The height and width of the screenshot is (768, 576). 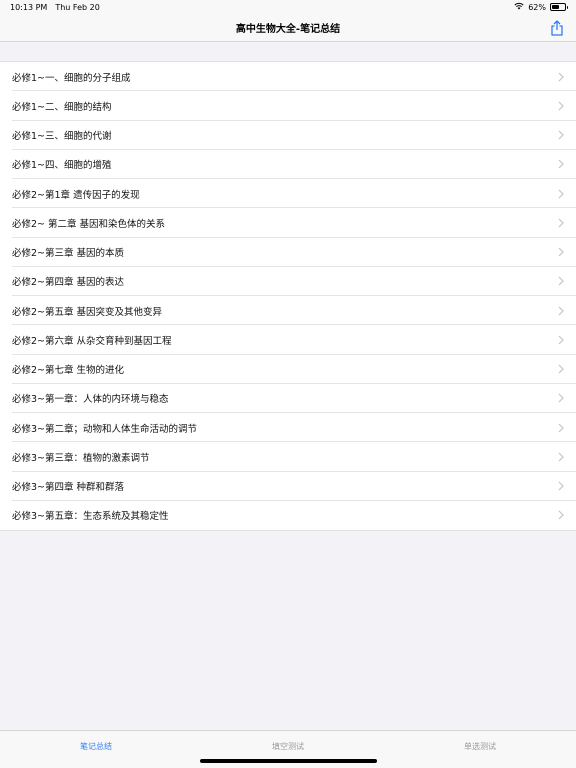 I want to click on list-item: 必修1~三、细胞的代谢, so click(x=288, y=136).